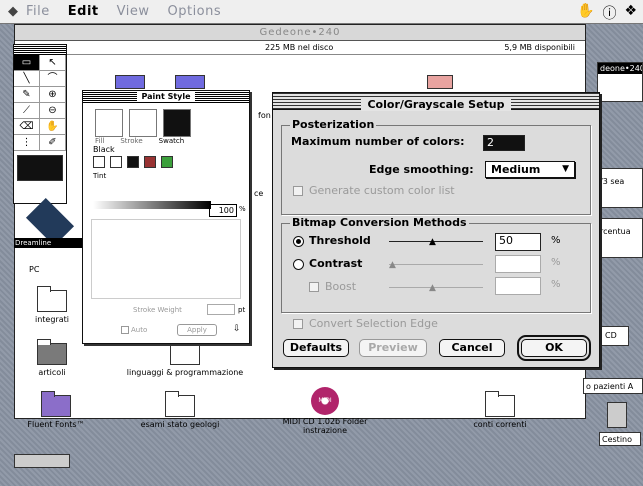 This screenshot has height=486, width=643. Describe the element at coordinates (53, 95) in the screenshot. I see `zoom-in-tool-icon: ⊕` at that location.